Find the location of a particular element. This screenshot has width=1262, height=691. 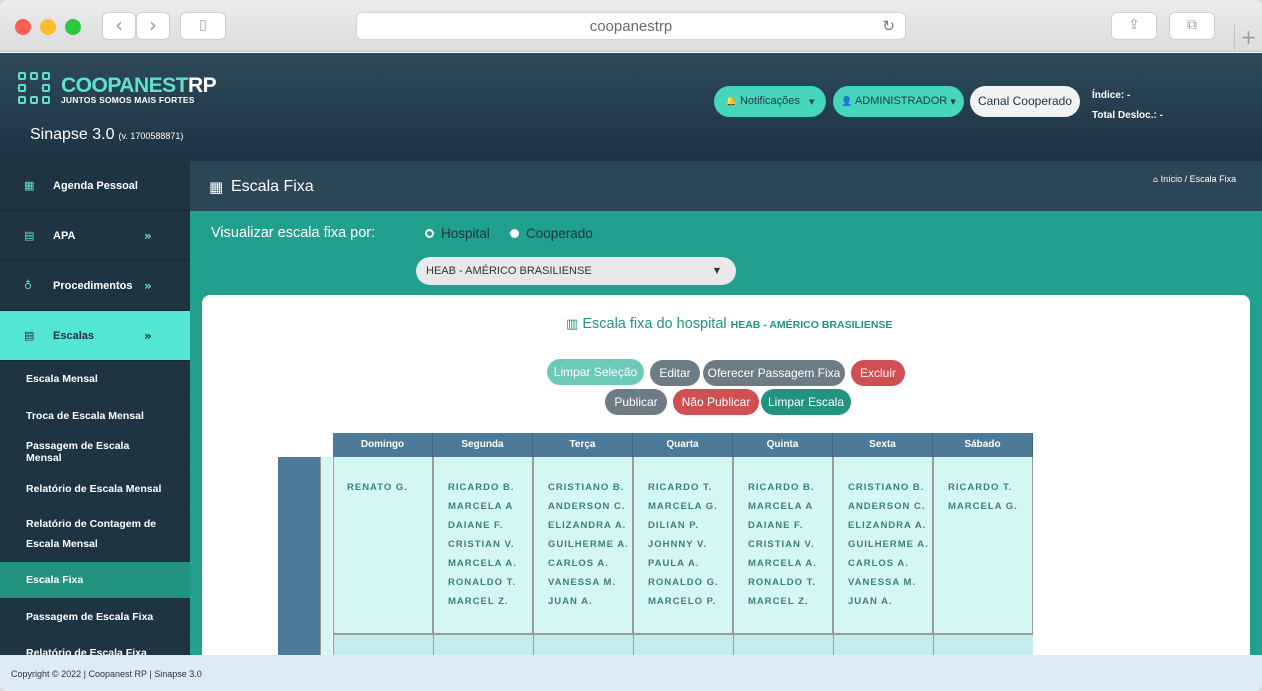

new-tab-icon: + is located at coordinates (1248, 38).